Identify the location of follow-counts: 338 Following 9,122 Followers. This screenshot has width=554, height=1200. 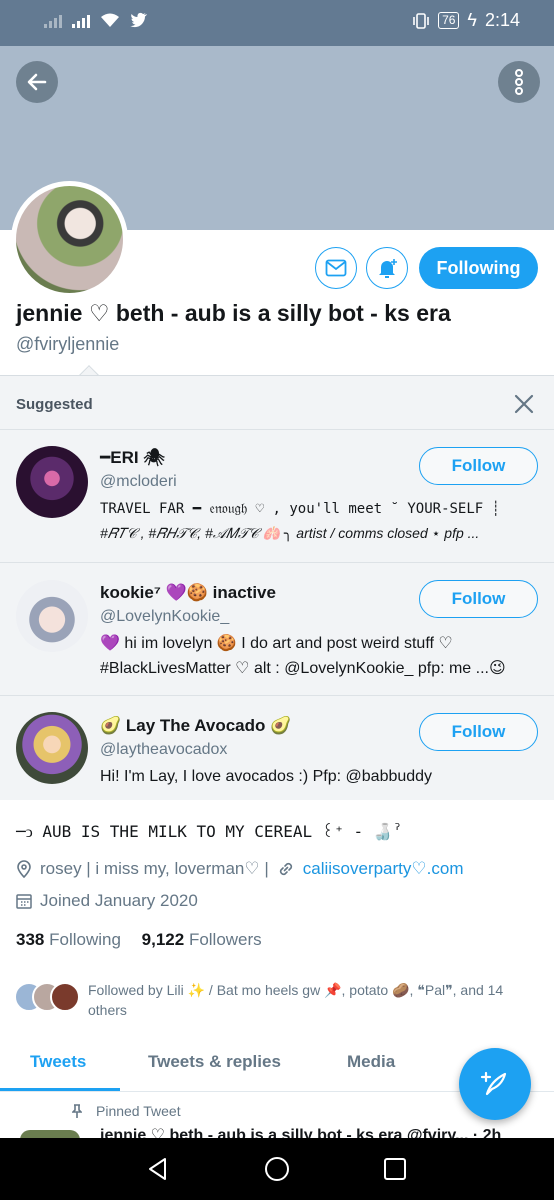
(139, 940).